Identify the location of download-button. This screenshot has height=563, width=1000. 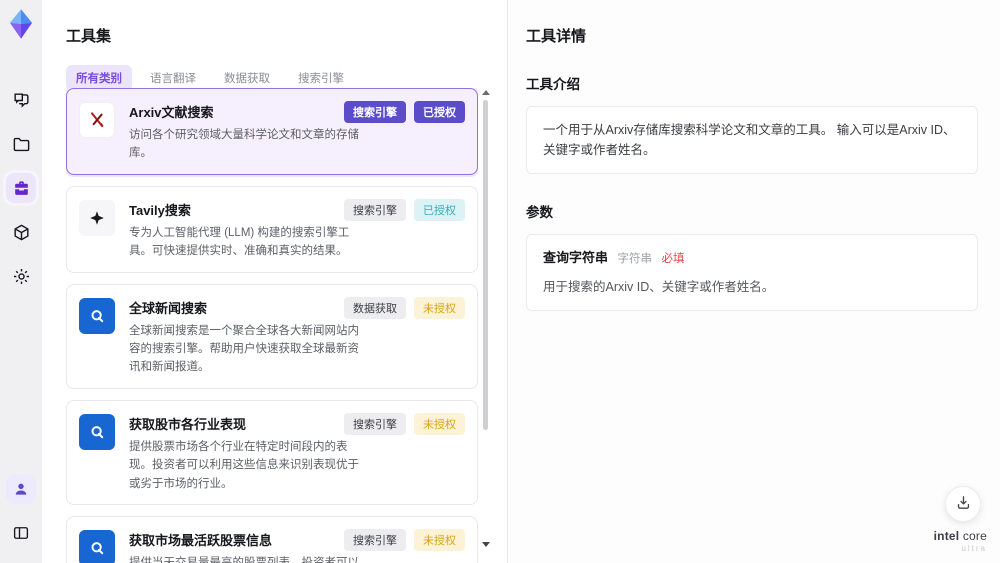
(963, 504).